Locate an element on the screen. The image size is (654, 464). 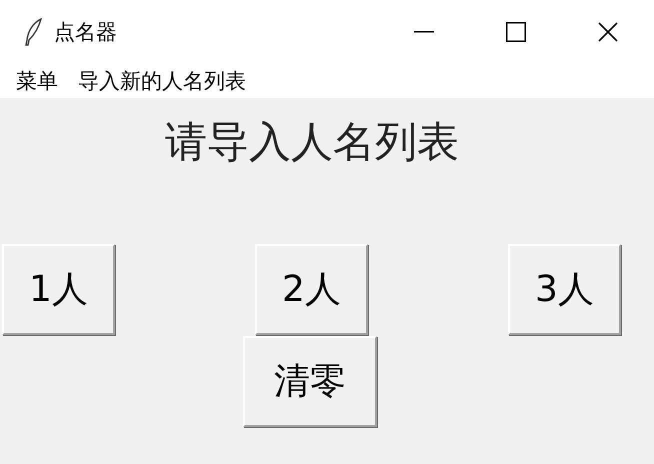
window-title: 点名器 is located at coordinates (86, 32).